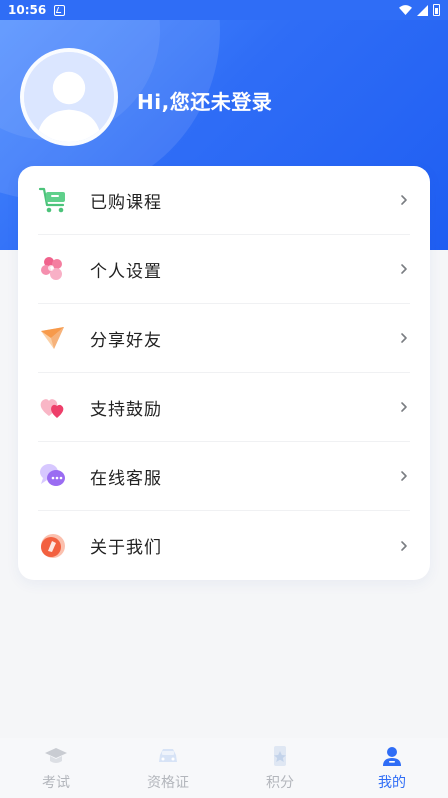 The height and width of the screenshot is (798, 448). What do you see at coordinates (280, 756) in the screenshot?
I see `star-badge-icon` at bounding box center [280, 756].